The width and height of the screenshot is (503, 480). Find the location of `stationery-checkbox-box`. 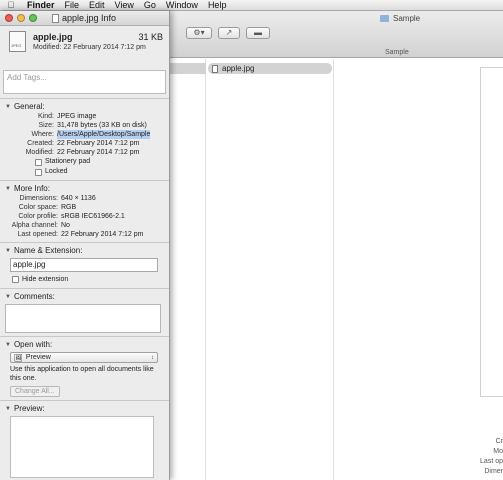

stationery-checkbox-box is located at coordinates (38, 162).